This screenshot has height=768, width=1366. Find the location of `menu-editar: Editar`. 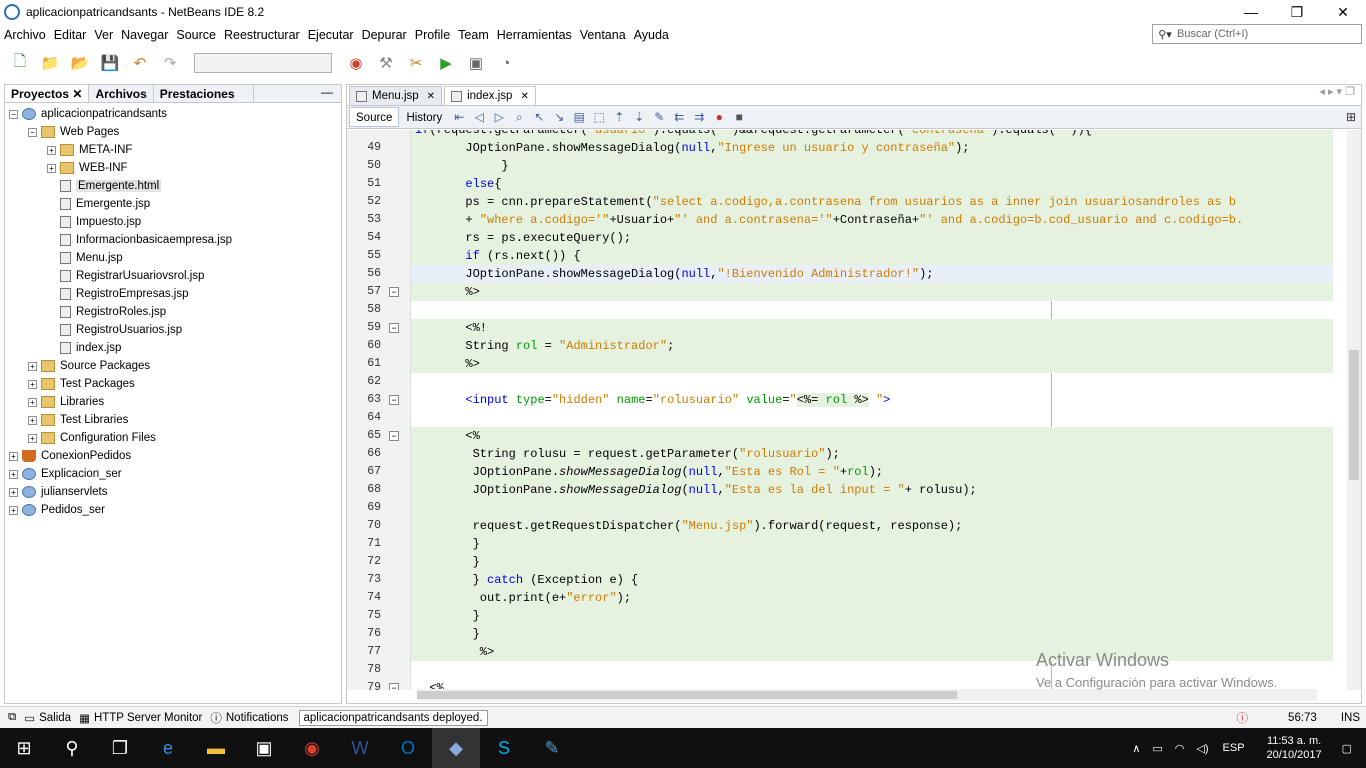

menu-editar: Editar is located at coordinates (70, 35).